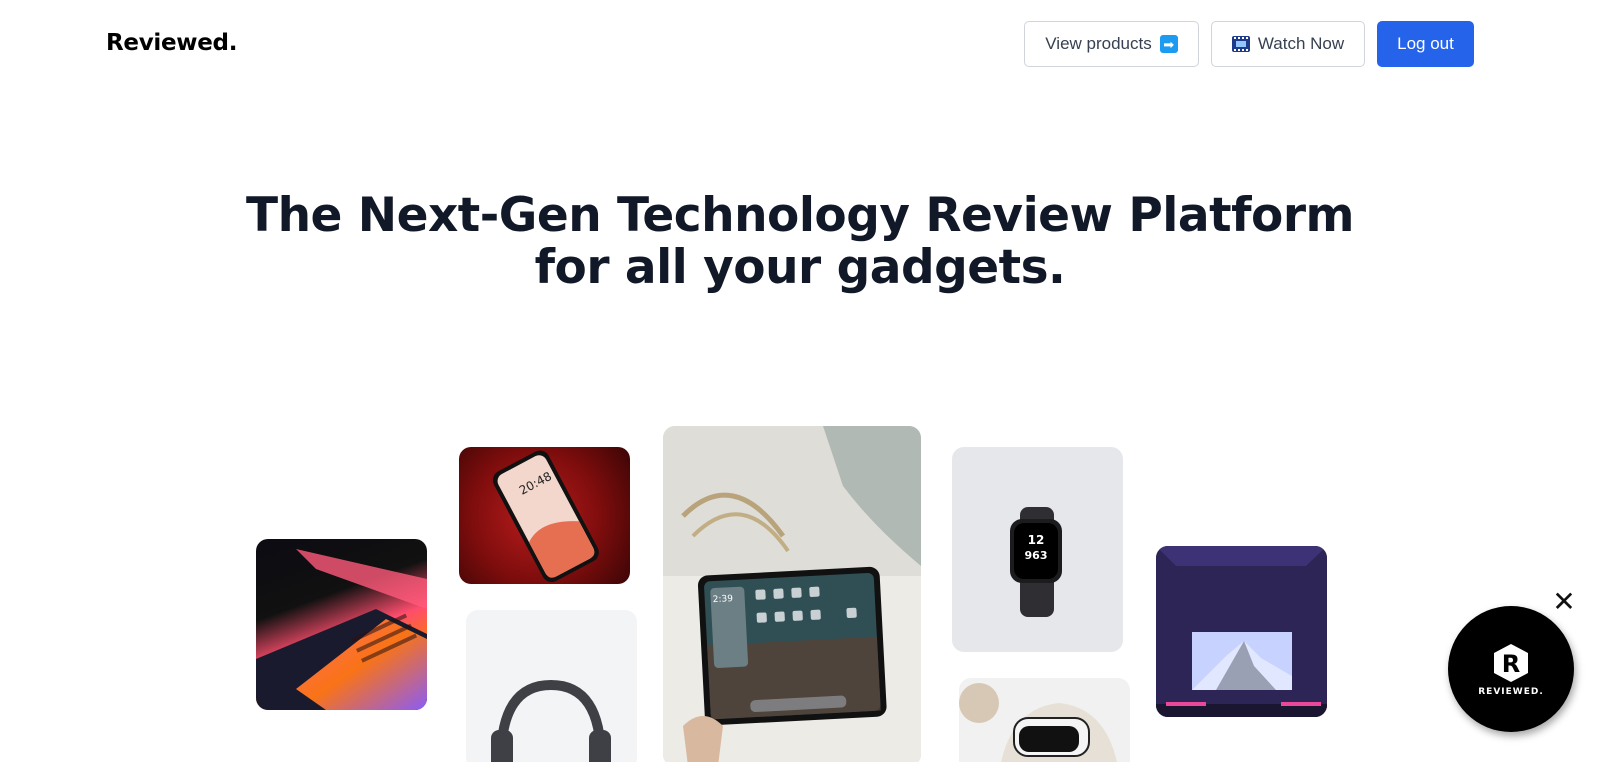 This screenshot has height=762, width=1600. What do you see at coordinates (722, 599) in the screenshot?
I see `svg-text: 2:39` at bounding box center [722, 599].